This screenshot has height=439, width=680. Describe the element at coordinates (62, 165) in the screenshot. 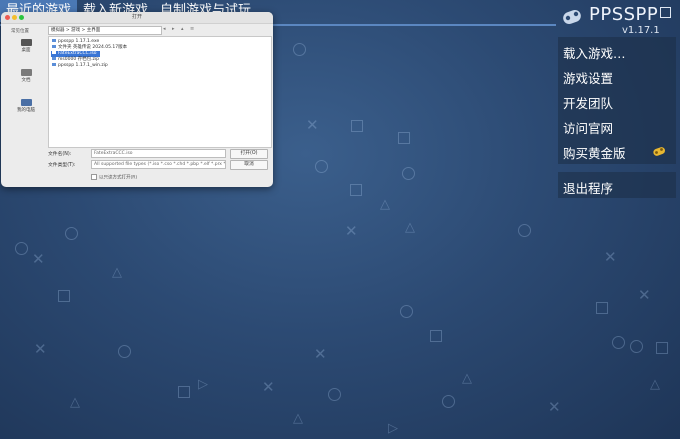

I see `filetype-label: 文件类型(T):` at that location.